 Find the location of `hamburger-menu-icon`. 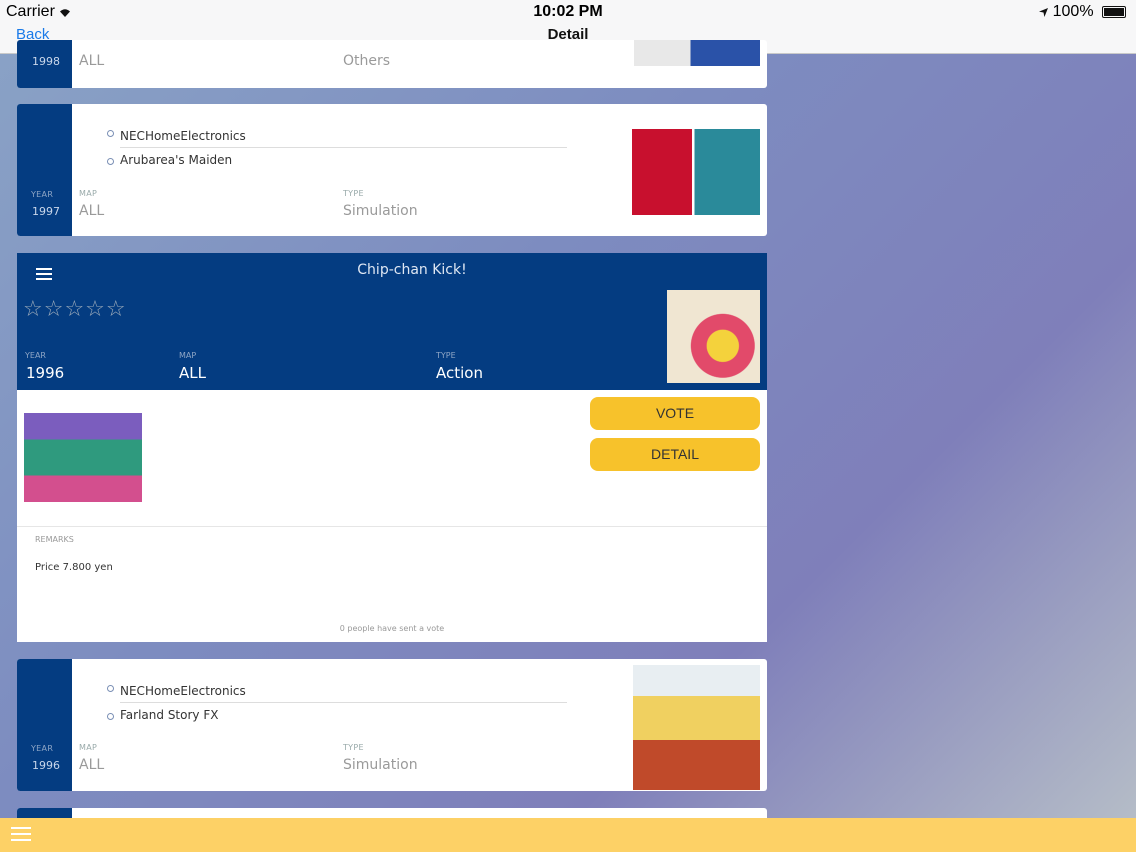

hamburger-menu-icon is located at coordinates (21, 834).